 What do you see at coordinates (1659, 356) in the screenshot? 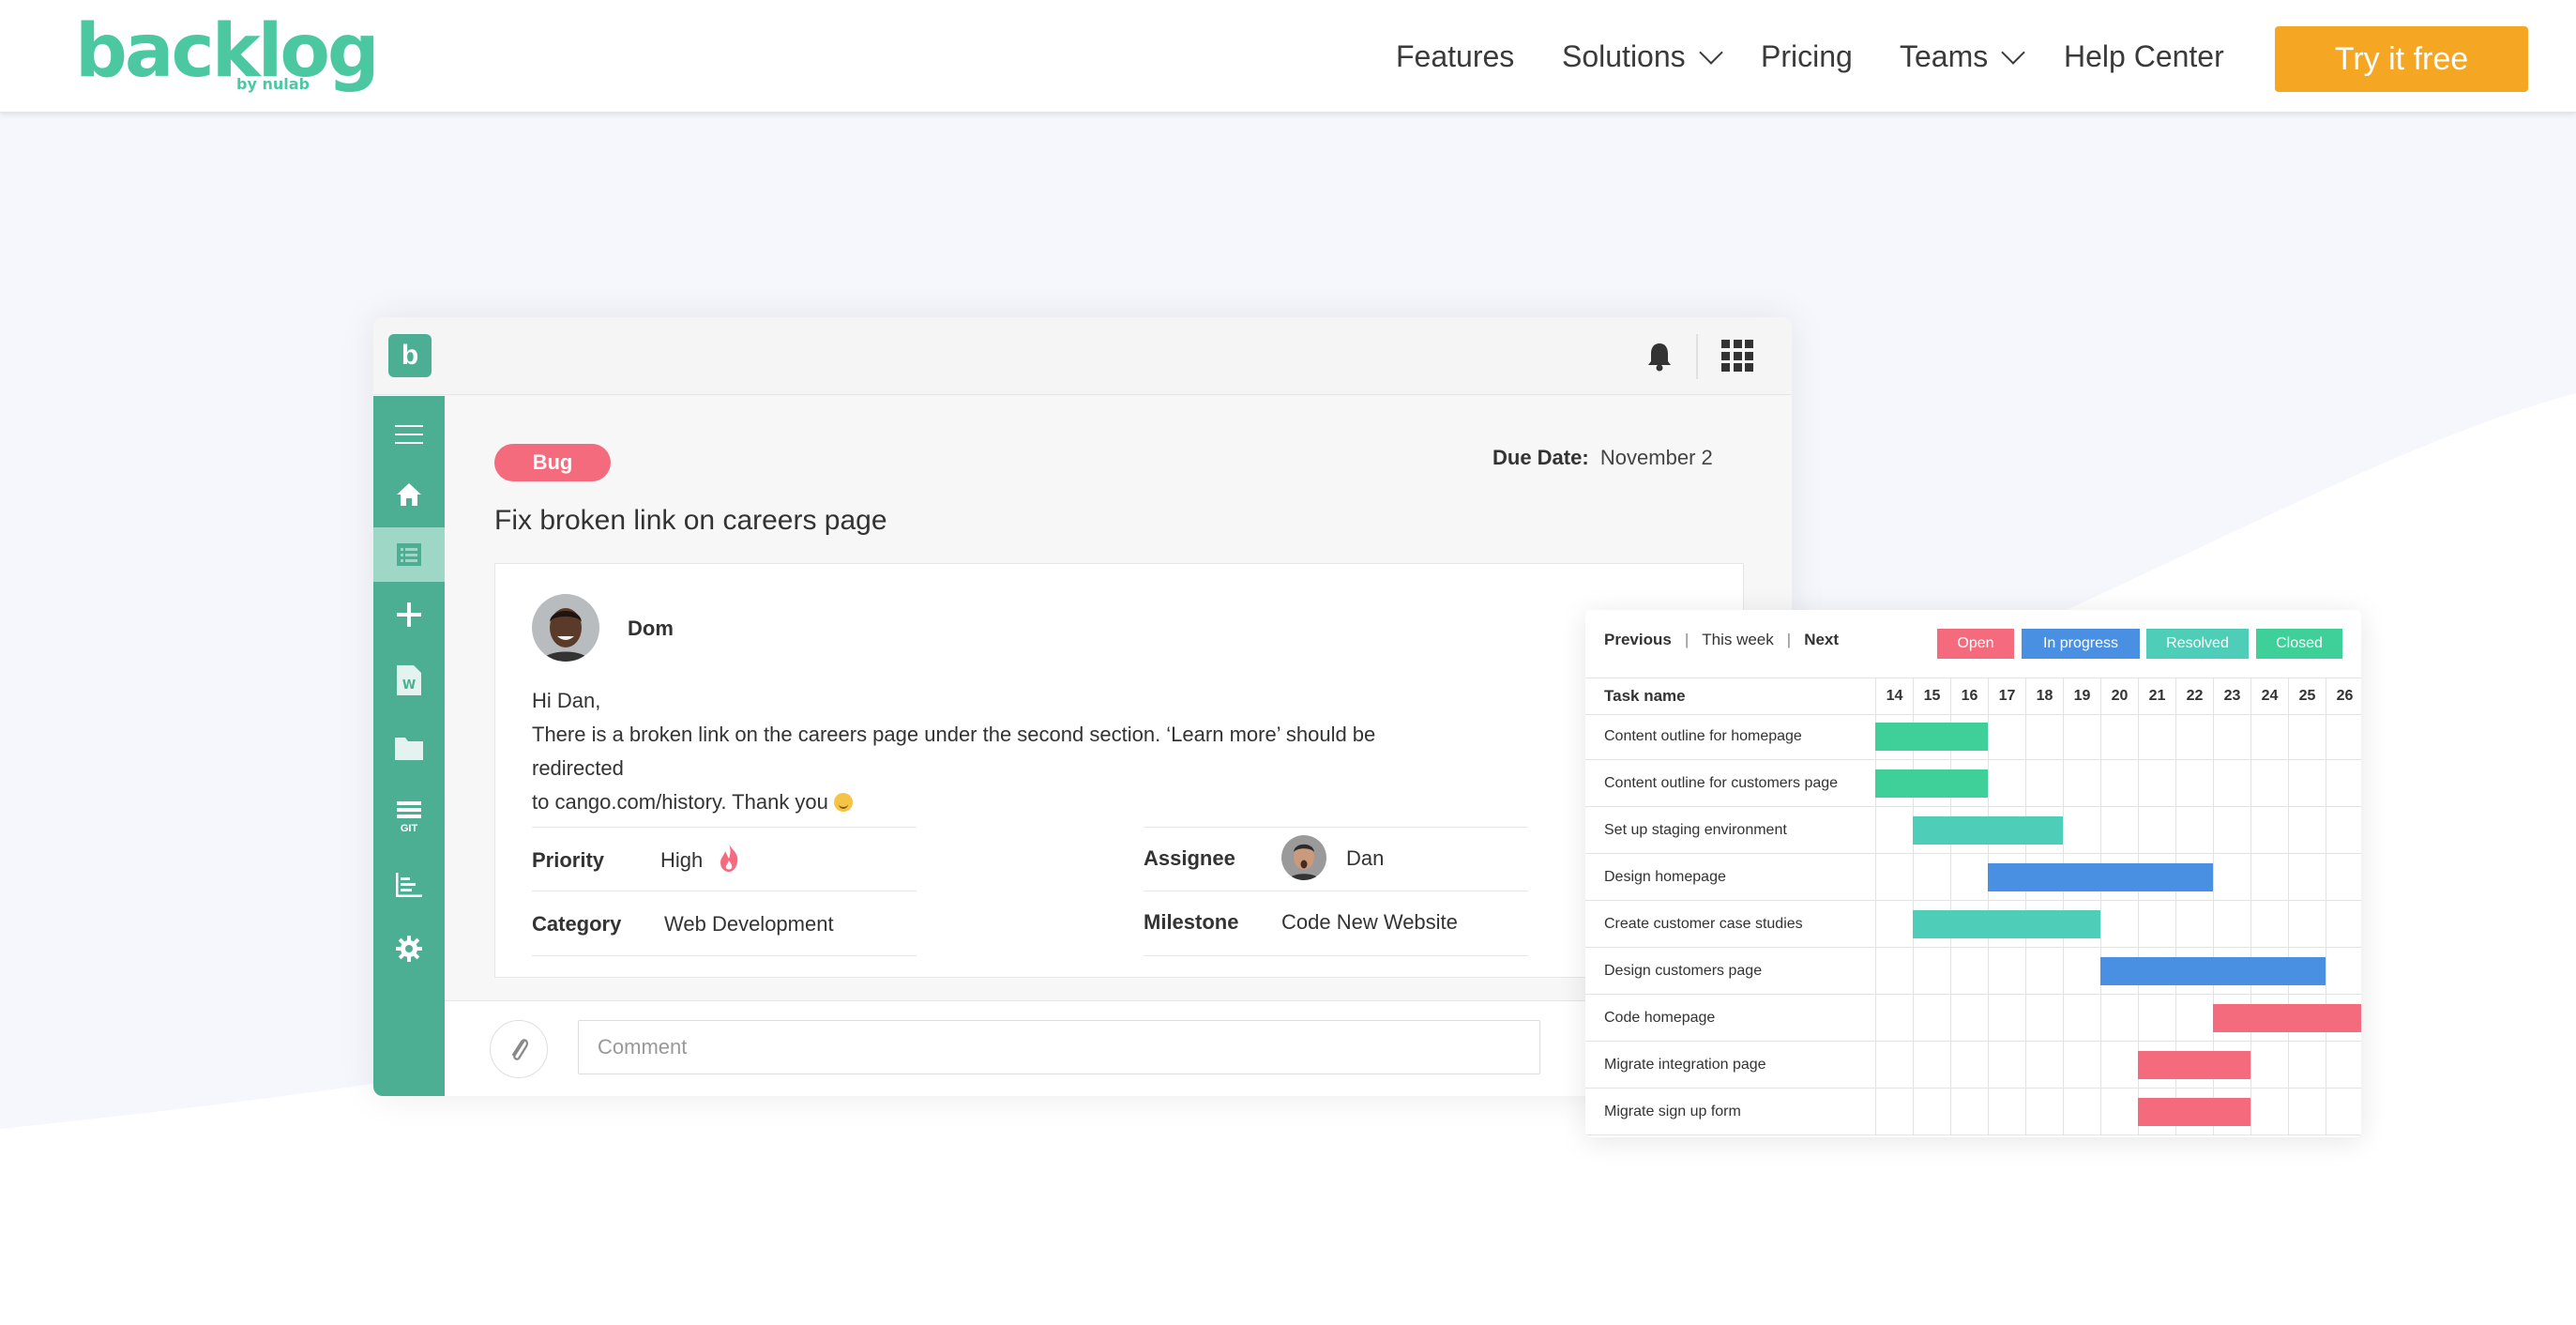
I see `bell-icon` at bounding box center [1659, 356].